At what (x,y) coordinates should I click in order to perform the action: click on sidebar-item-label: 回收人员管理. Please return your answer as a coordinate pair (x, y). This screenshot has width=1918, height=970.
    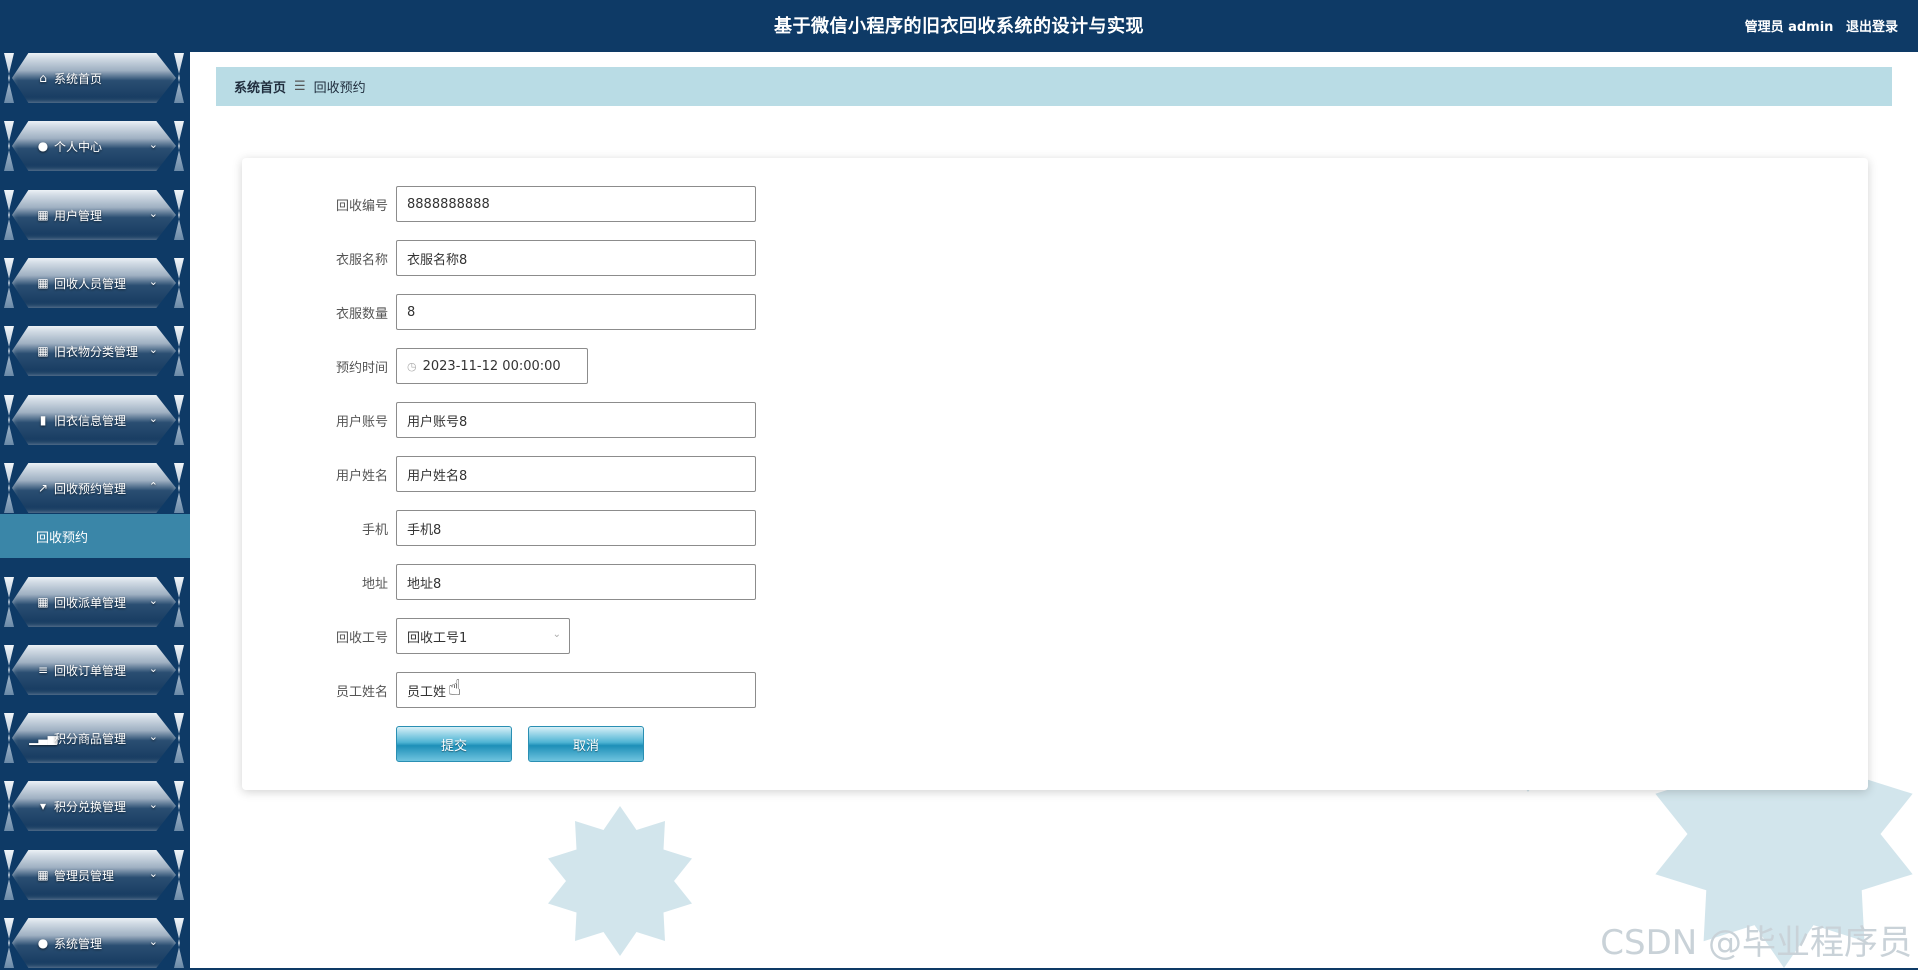
    Looking at the image, I should click on (90, 283).